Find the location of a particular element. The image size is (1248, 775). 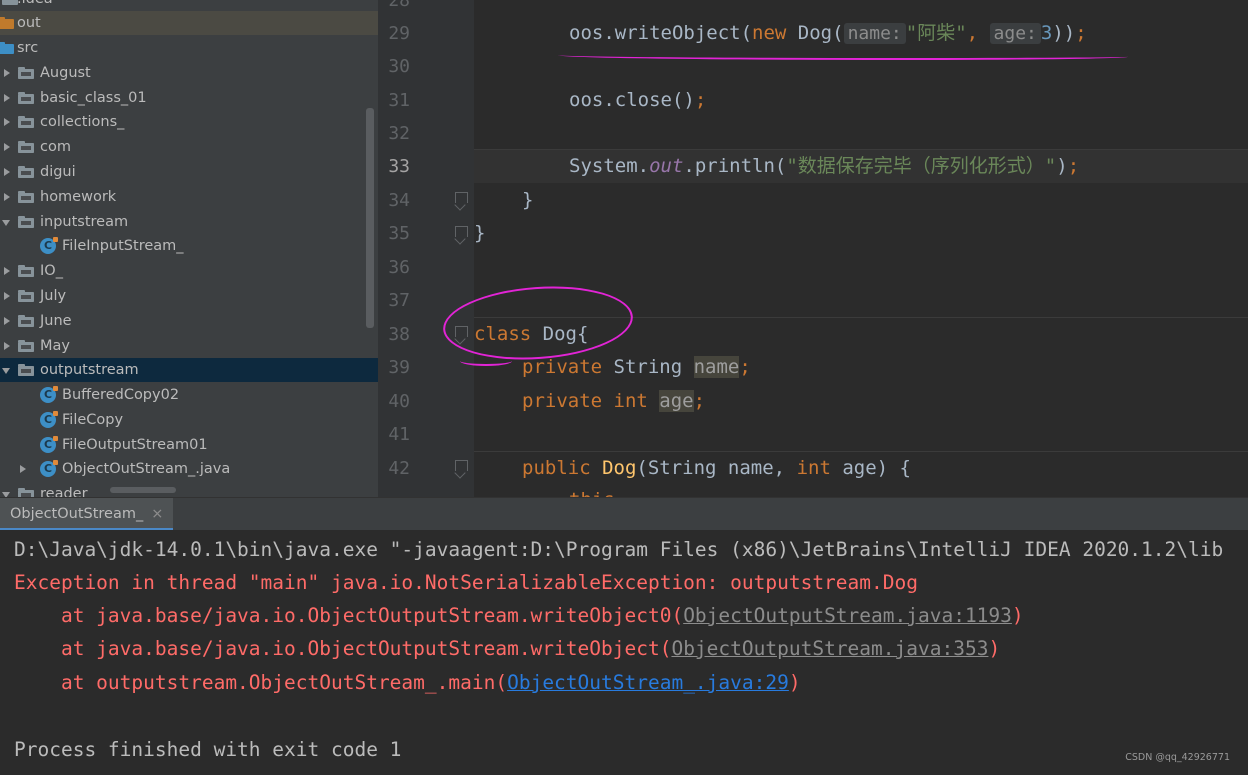

tree-item-label: IO_ is located at coordinates (51, 271).